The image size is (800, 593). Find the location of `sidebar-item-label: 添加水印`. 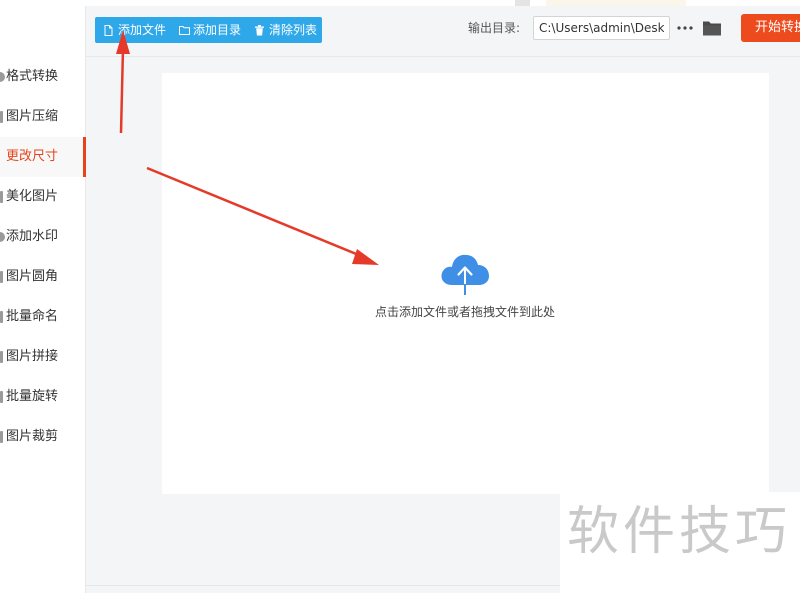

sidebar-item-label: 添加水印 is located at coordinates (32, 236).